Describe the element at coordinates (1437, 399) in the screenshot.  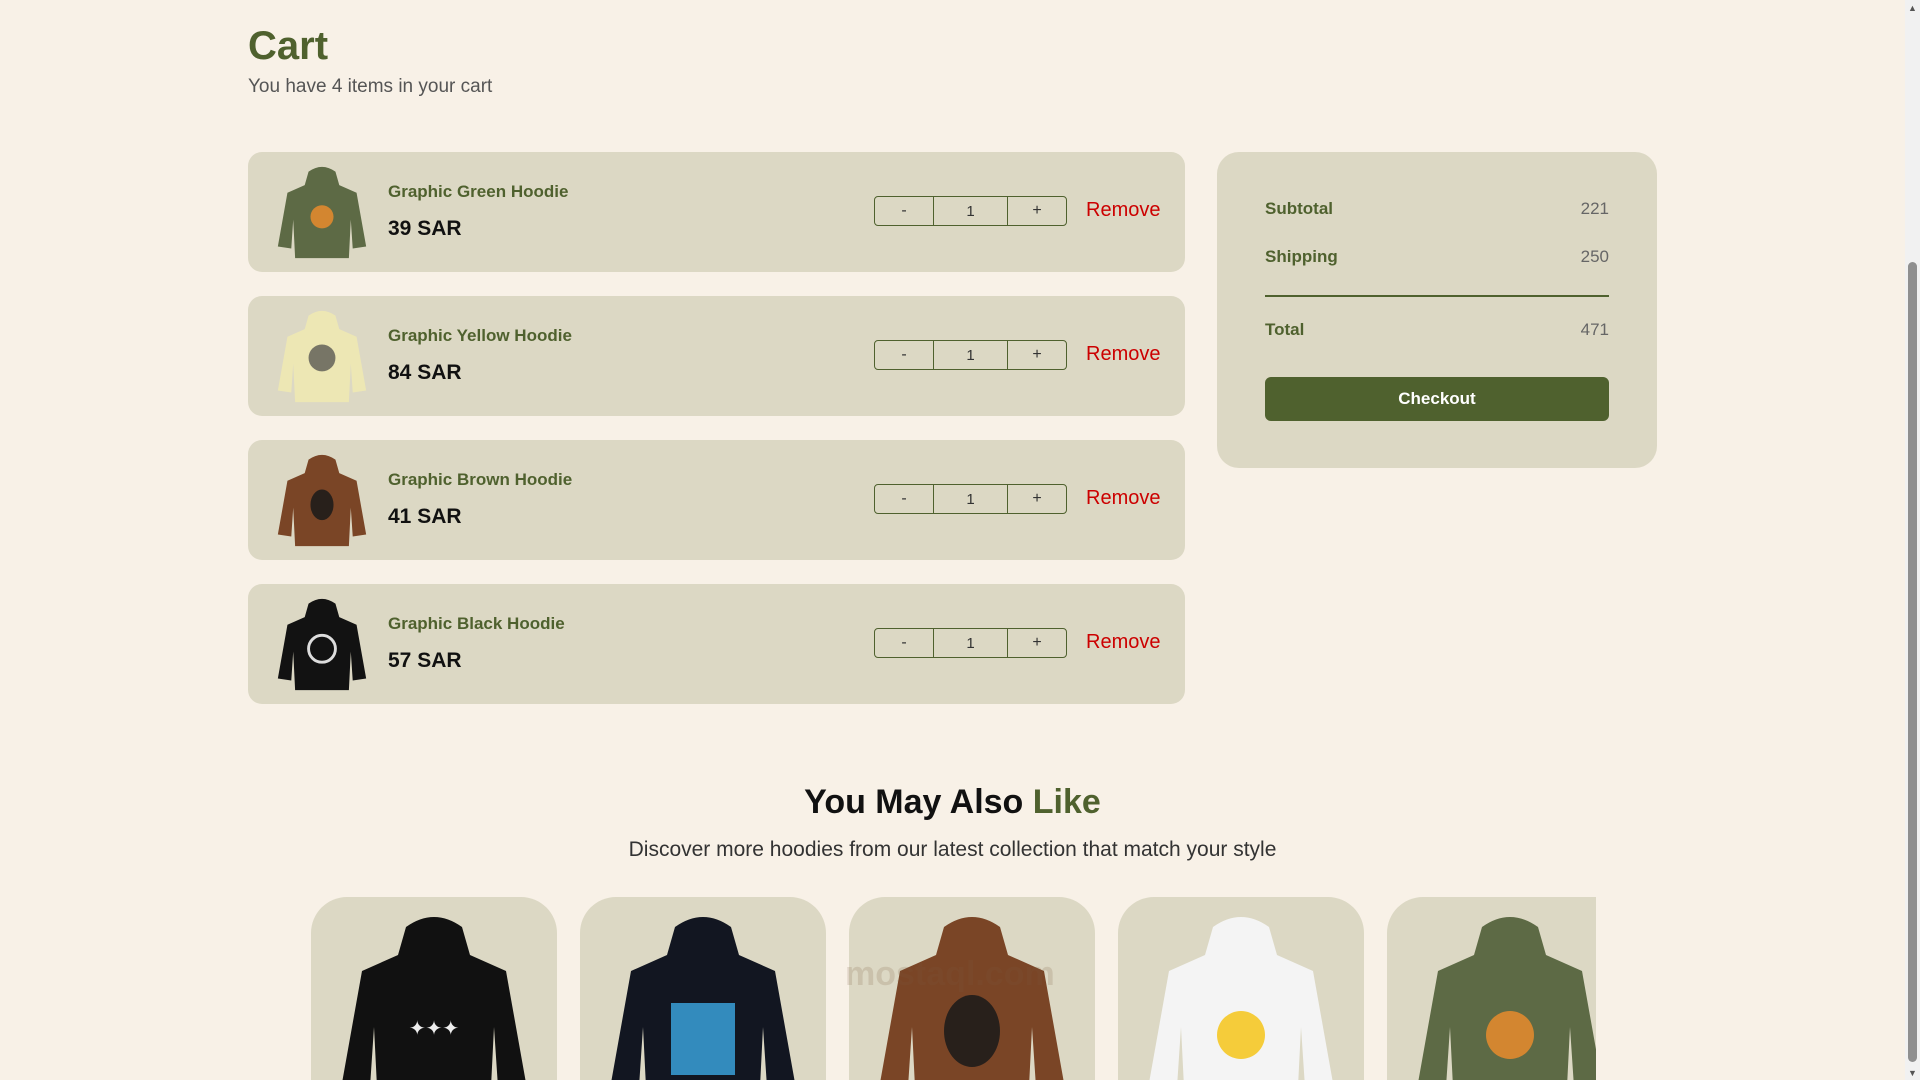
I see `checkout-button: Checkout` at that location.